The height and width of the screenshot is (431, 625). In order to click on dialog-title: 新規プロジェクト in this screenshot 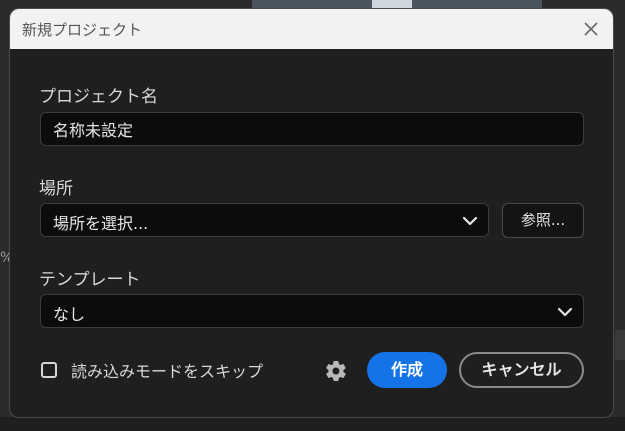, I will do `click(82, 30)`.